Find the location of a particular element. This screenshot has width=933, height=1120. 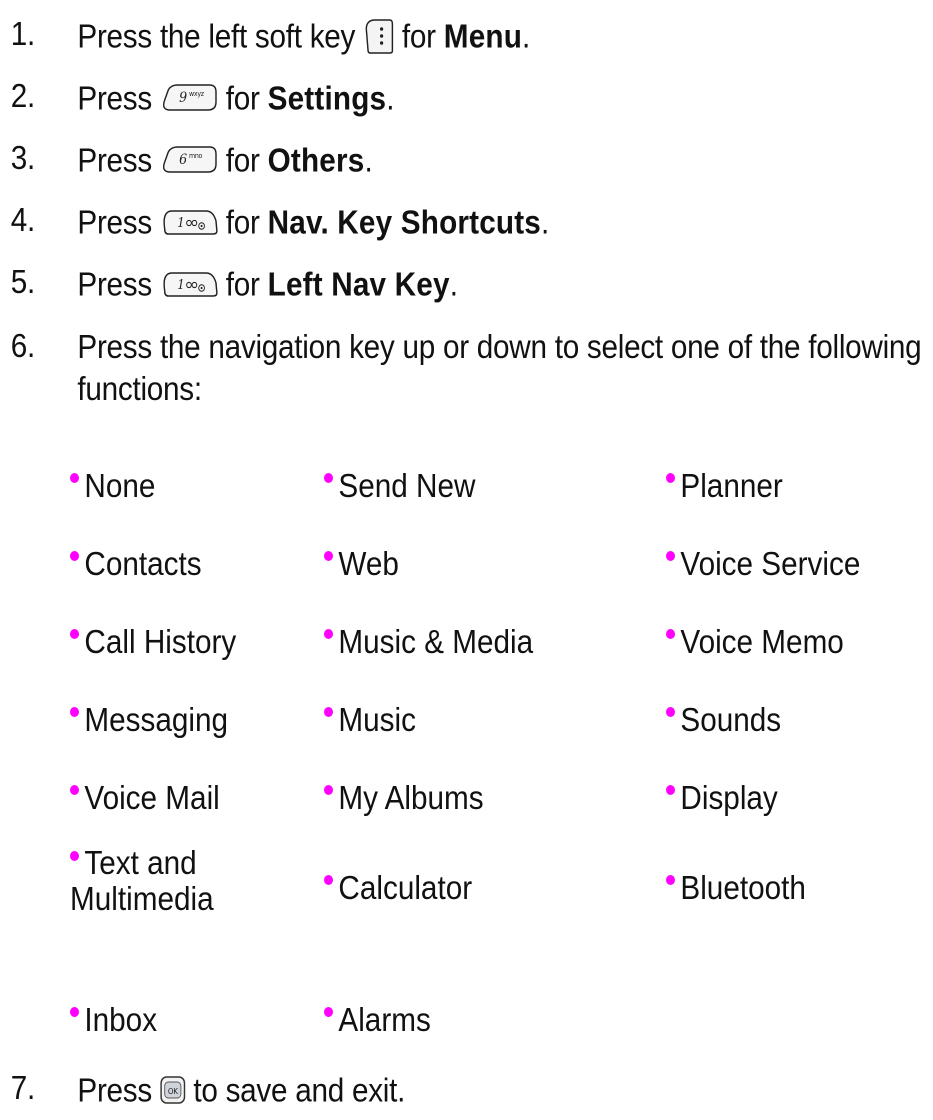

list-item: Call History is located at coordinates (153, 642).